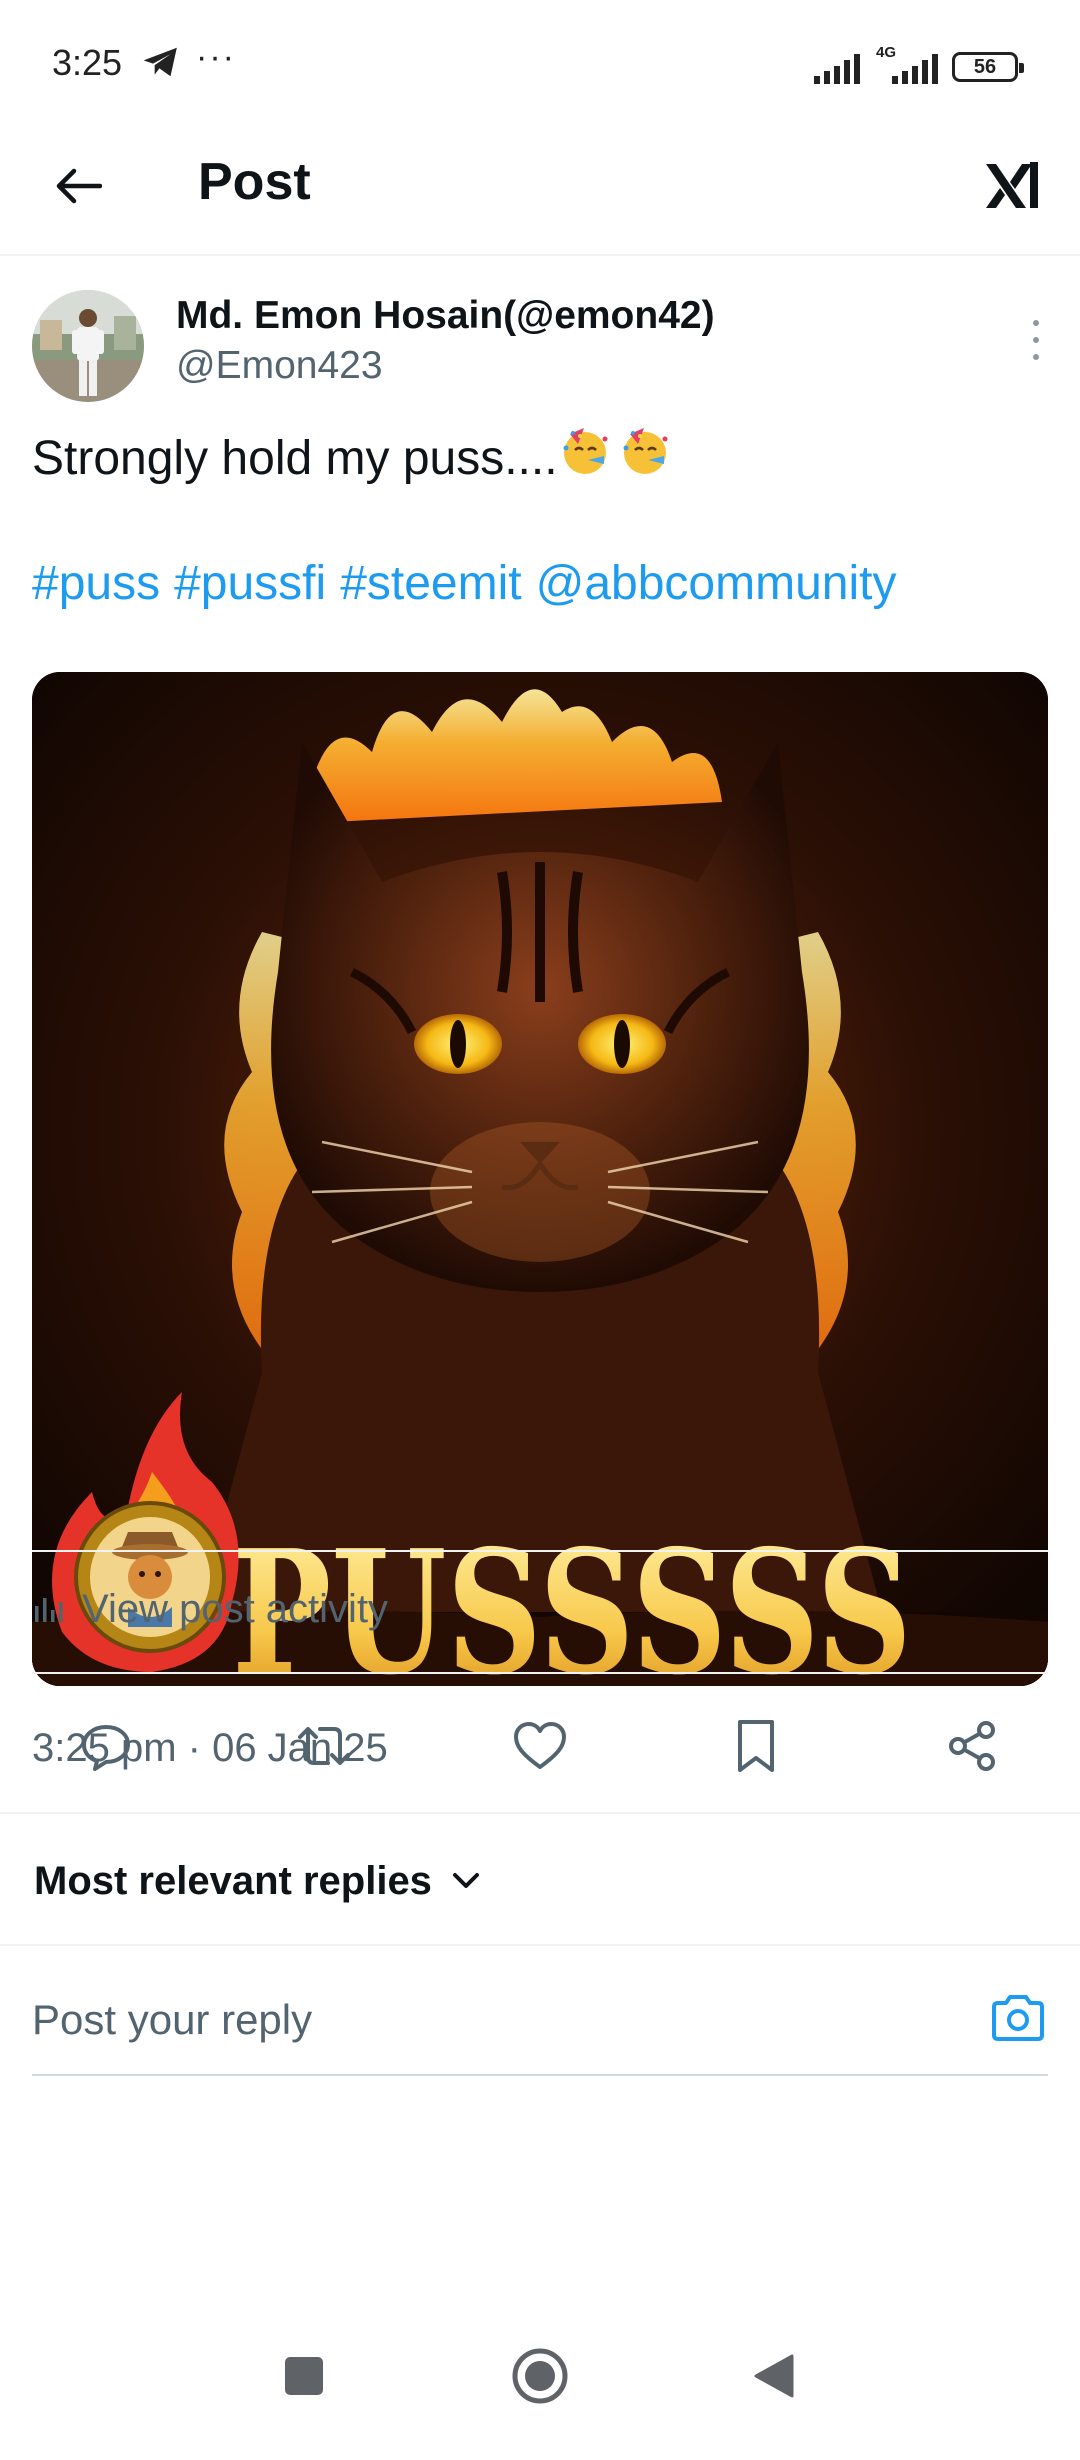 The width and height of the screenshot is (1080, 2460). What do you see at coordinates (837, 69) in the screenshot?
I see `signal-icon` at bounding box center [837, 69].